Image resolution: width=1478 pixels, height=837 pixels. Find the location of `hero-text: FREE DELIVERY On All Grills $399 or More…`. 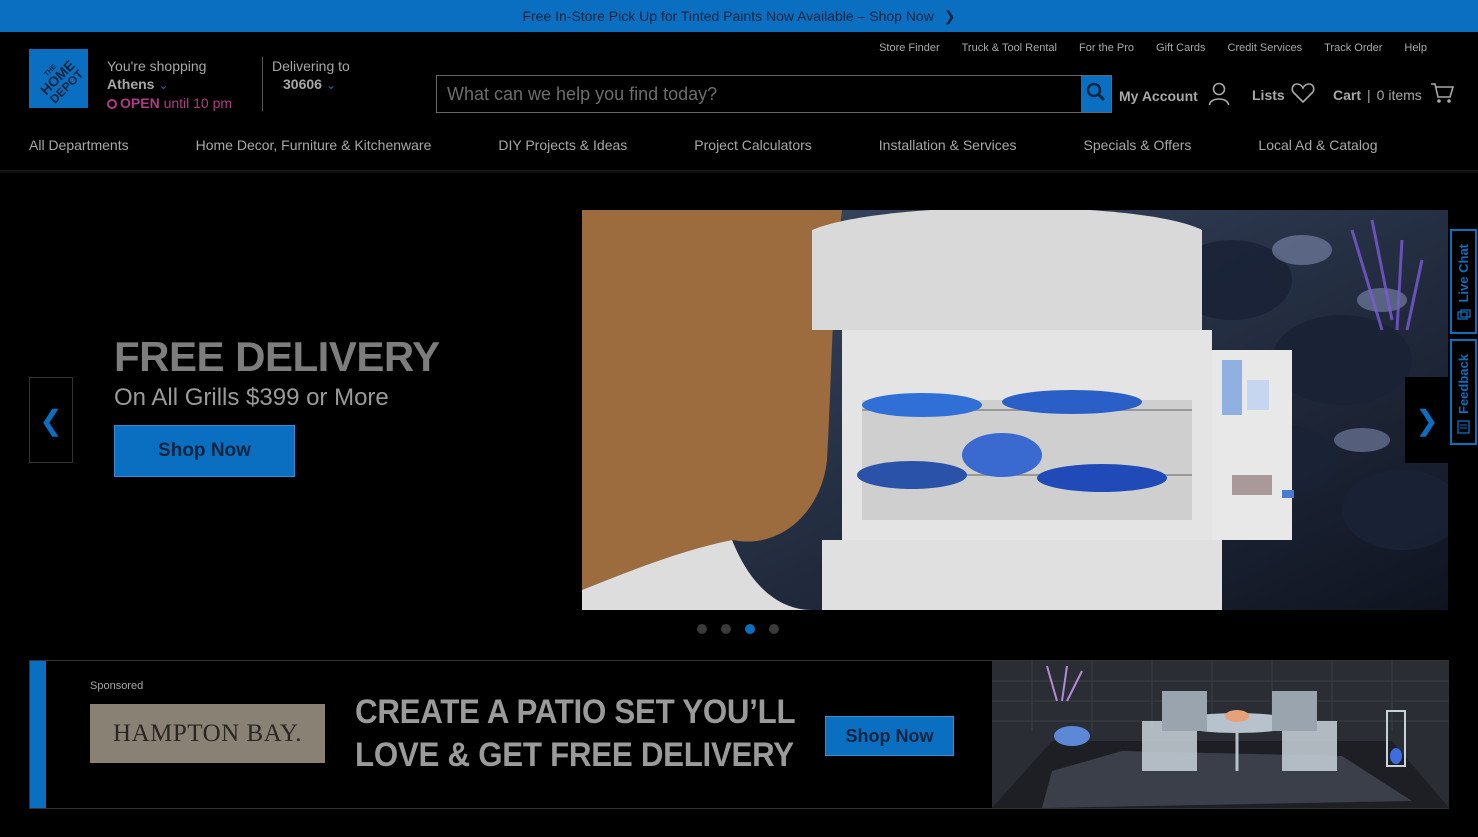

hero-text: FREE DELIVERY On All Grills $399 or More… is located at coordinates (277, 404).